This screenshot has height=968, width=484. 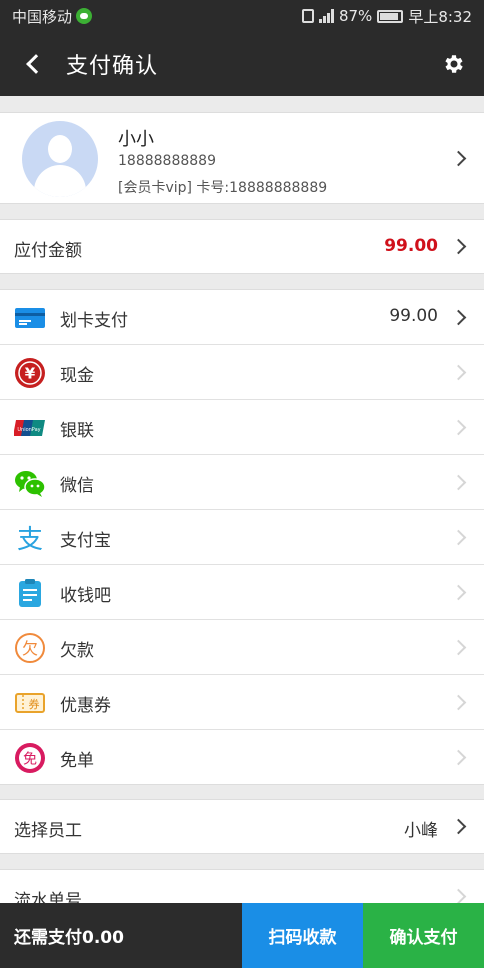 I want to click on select-staff-label: 选择员工, so click(x=48, y=831).